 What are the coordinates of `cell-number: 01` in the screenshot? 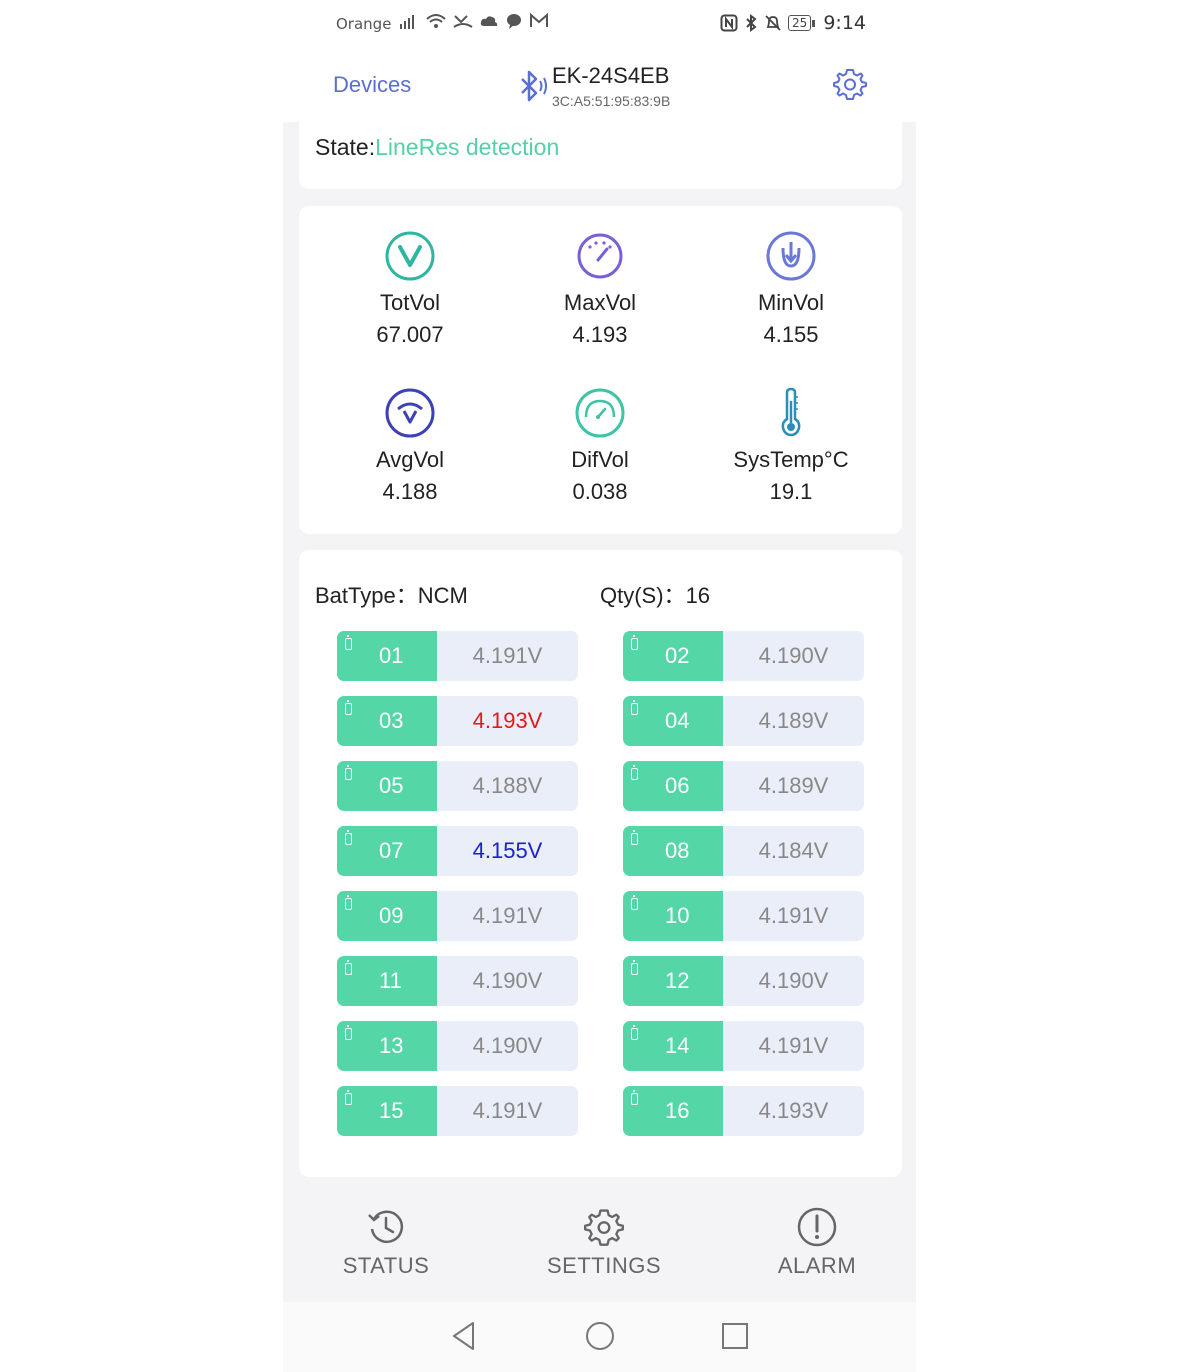 It's located at (391, 655).